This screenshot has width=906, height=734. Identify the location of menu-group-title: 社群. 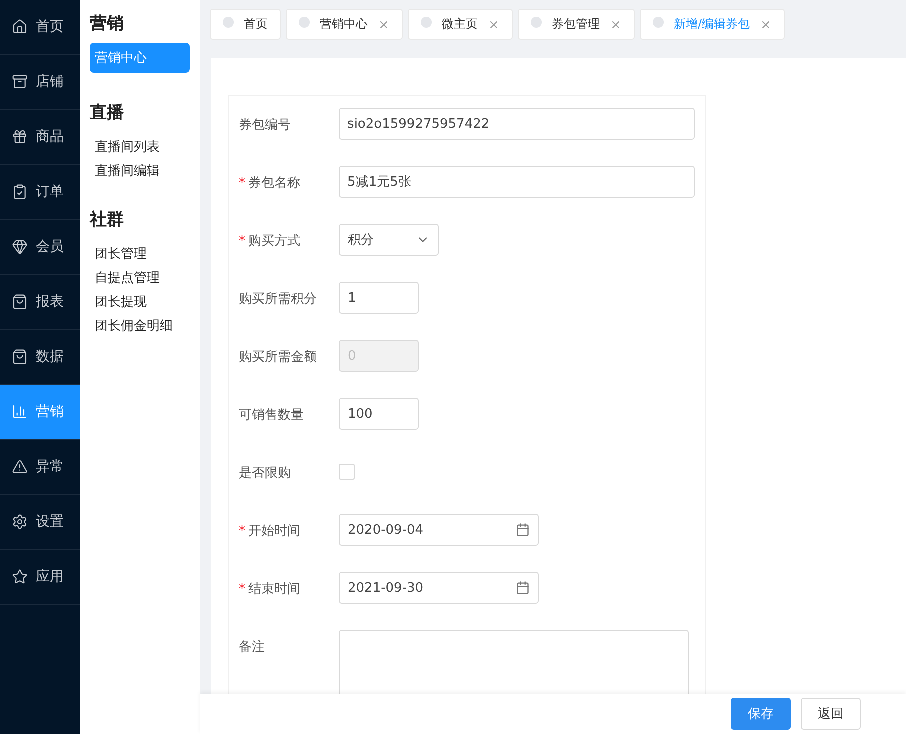
(107, 220).